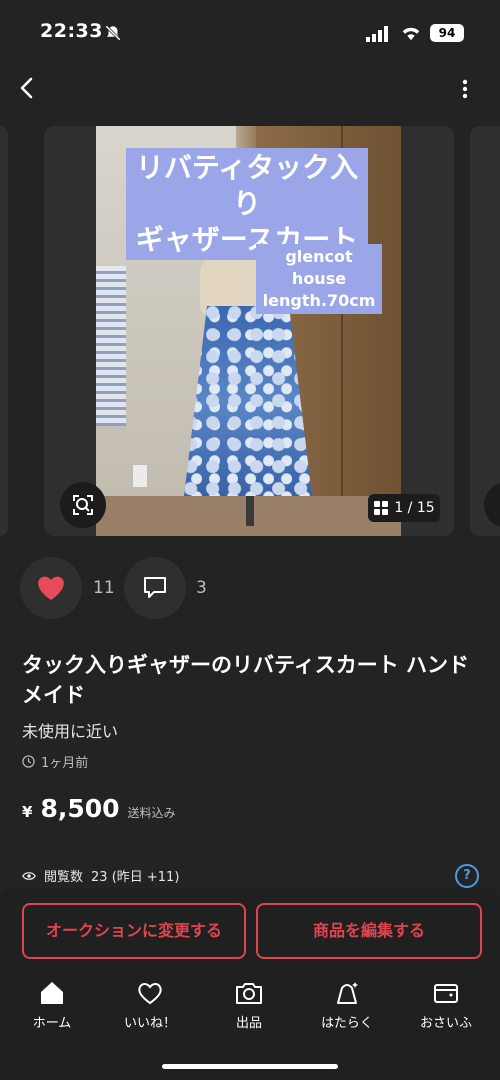  Describe the element at coordinates (414, 508) in the screenshot. I see `image-counter-text: 1 / 15` at that location.